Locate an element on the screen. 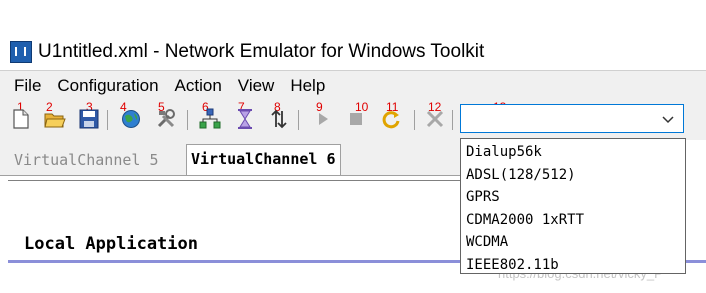  tools-icon is located at coordinates (166, 118).